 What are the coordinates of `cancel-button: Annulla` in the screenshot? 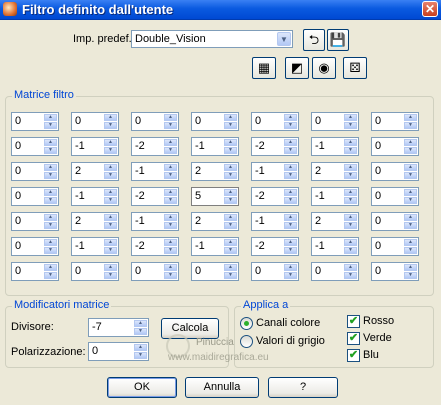 It's located at (222, 387).